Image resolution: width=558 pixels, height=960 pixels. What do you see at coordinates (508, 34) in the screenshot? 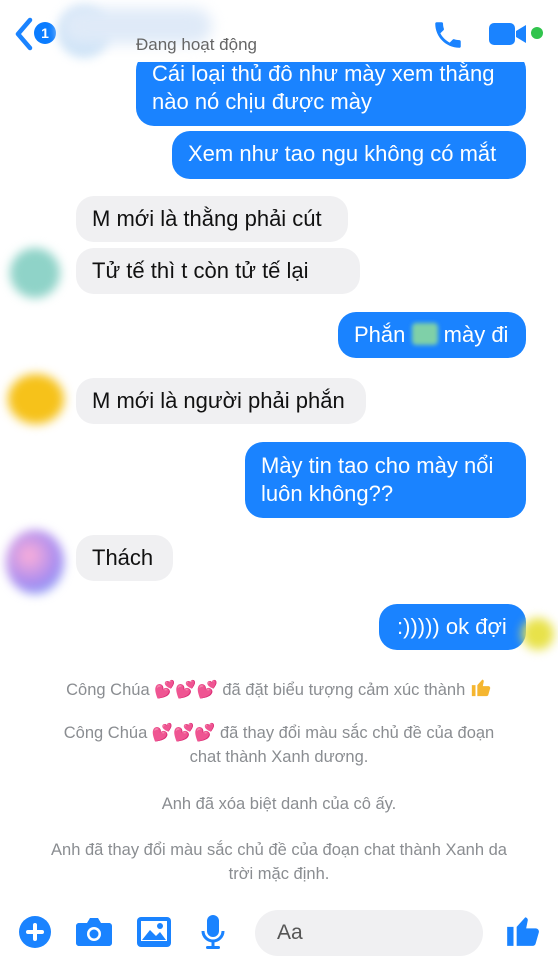
I see `video-camera-icon` at bounding box center [508, 34].